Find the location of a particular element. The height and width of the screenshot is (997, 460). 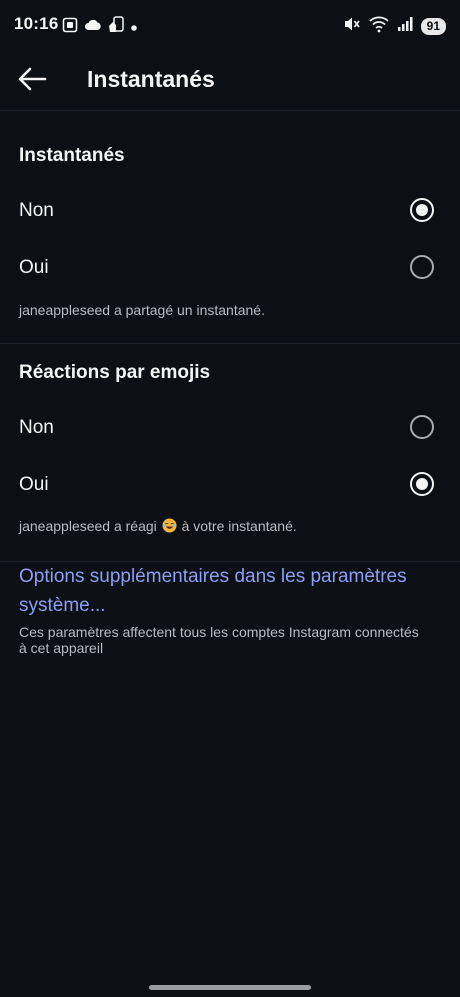

battery-indicator: 91 is located at coordinates (433, 26).